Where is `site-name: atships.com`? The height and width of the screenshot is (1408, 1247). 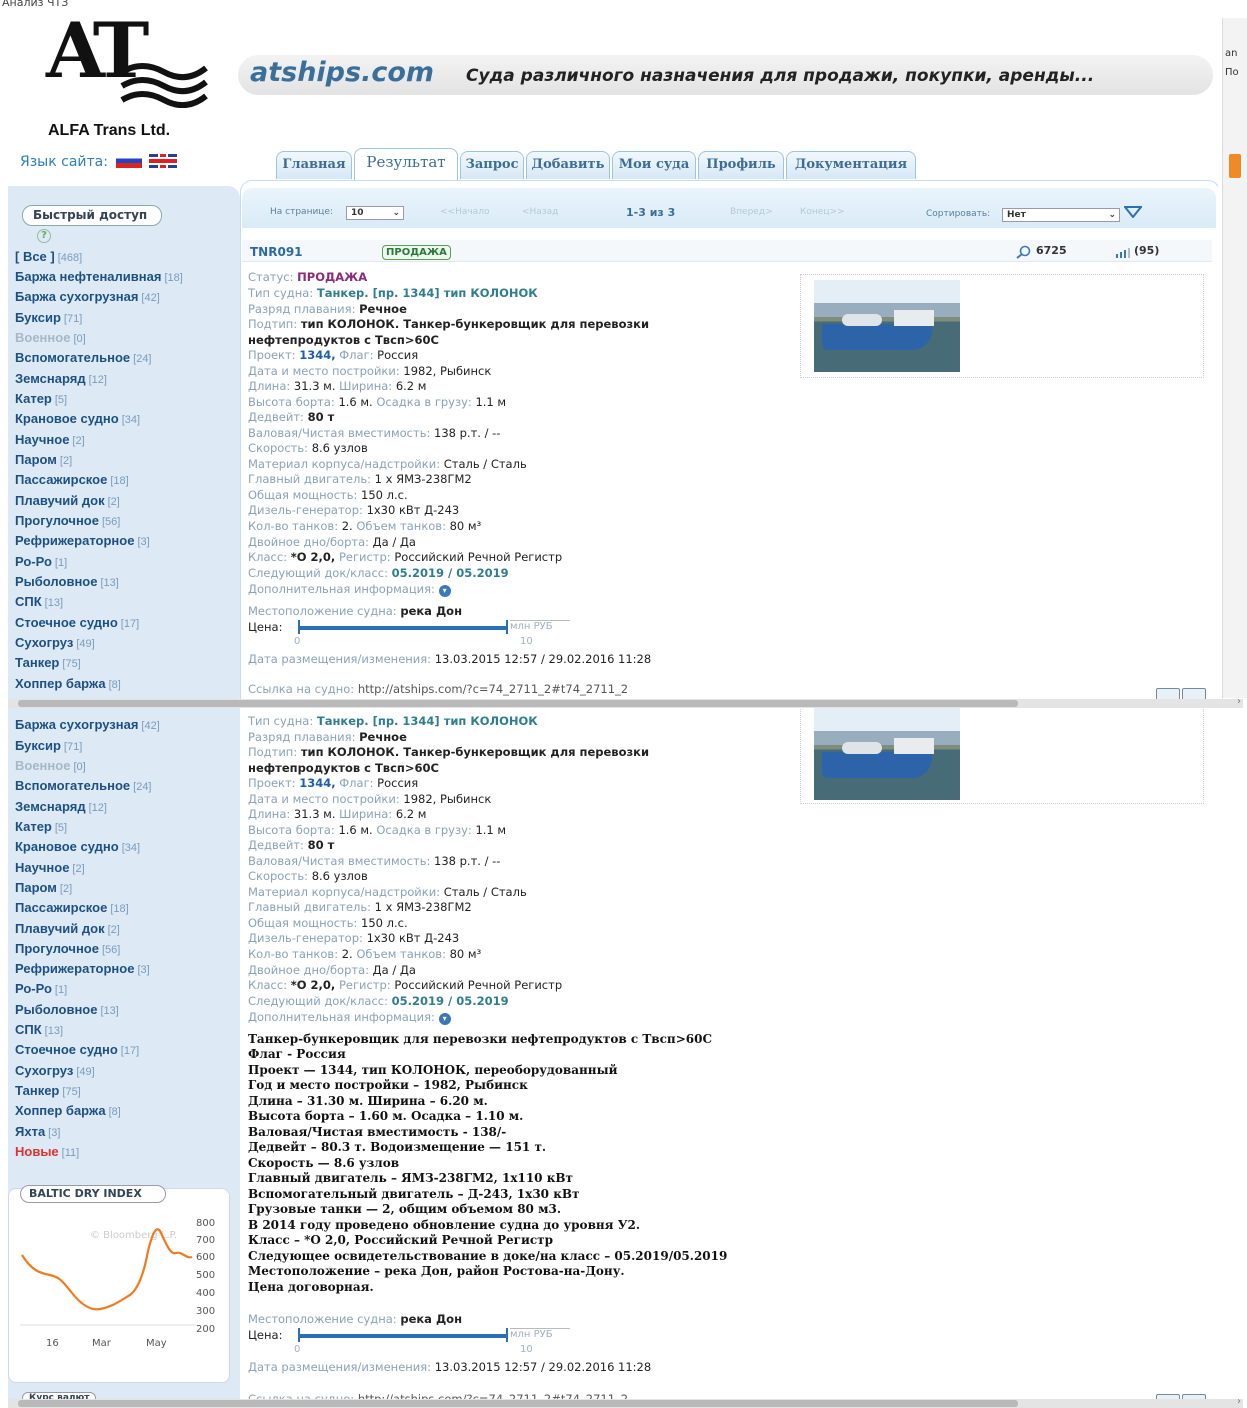
site-name: atships.com is located at coordinates (342, 72).